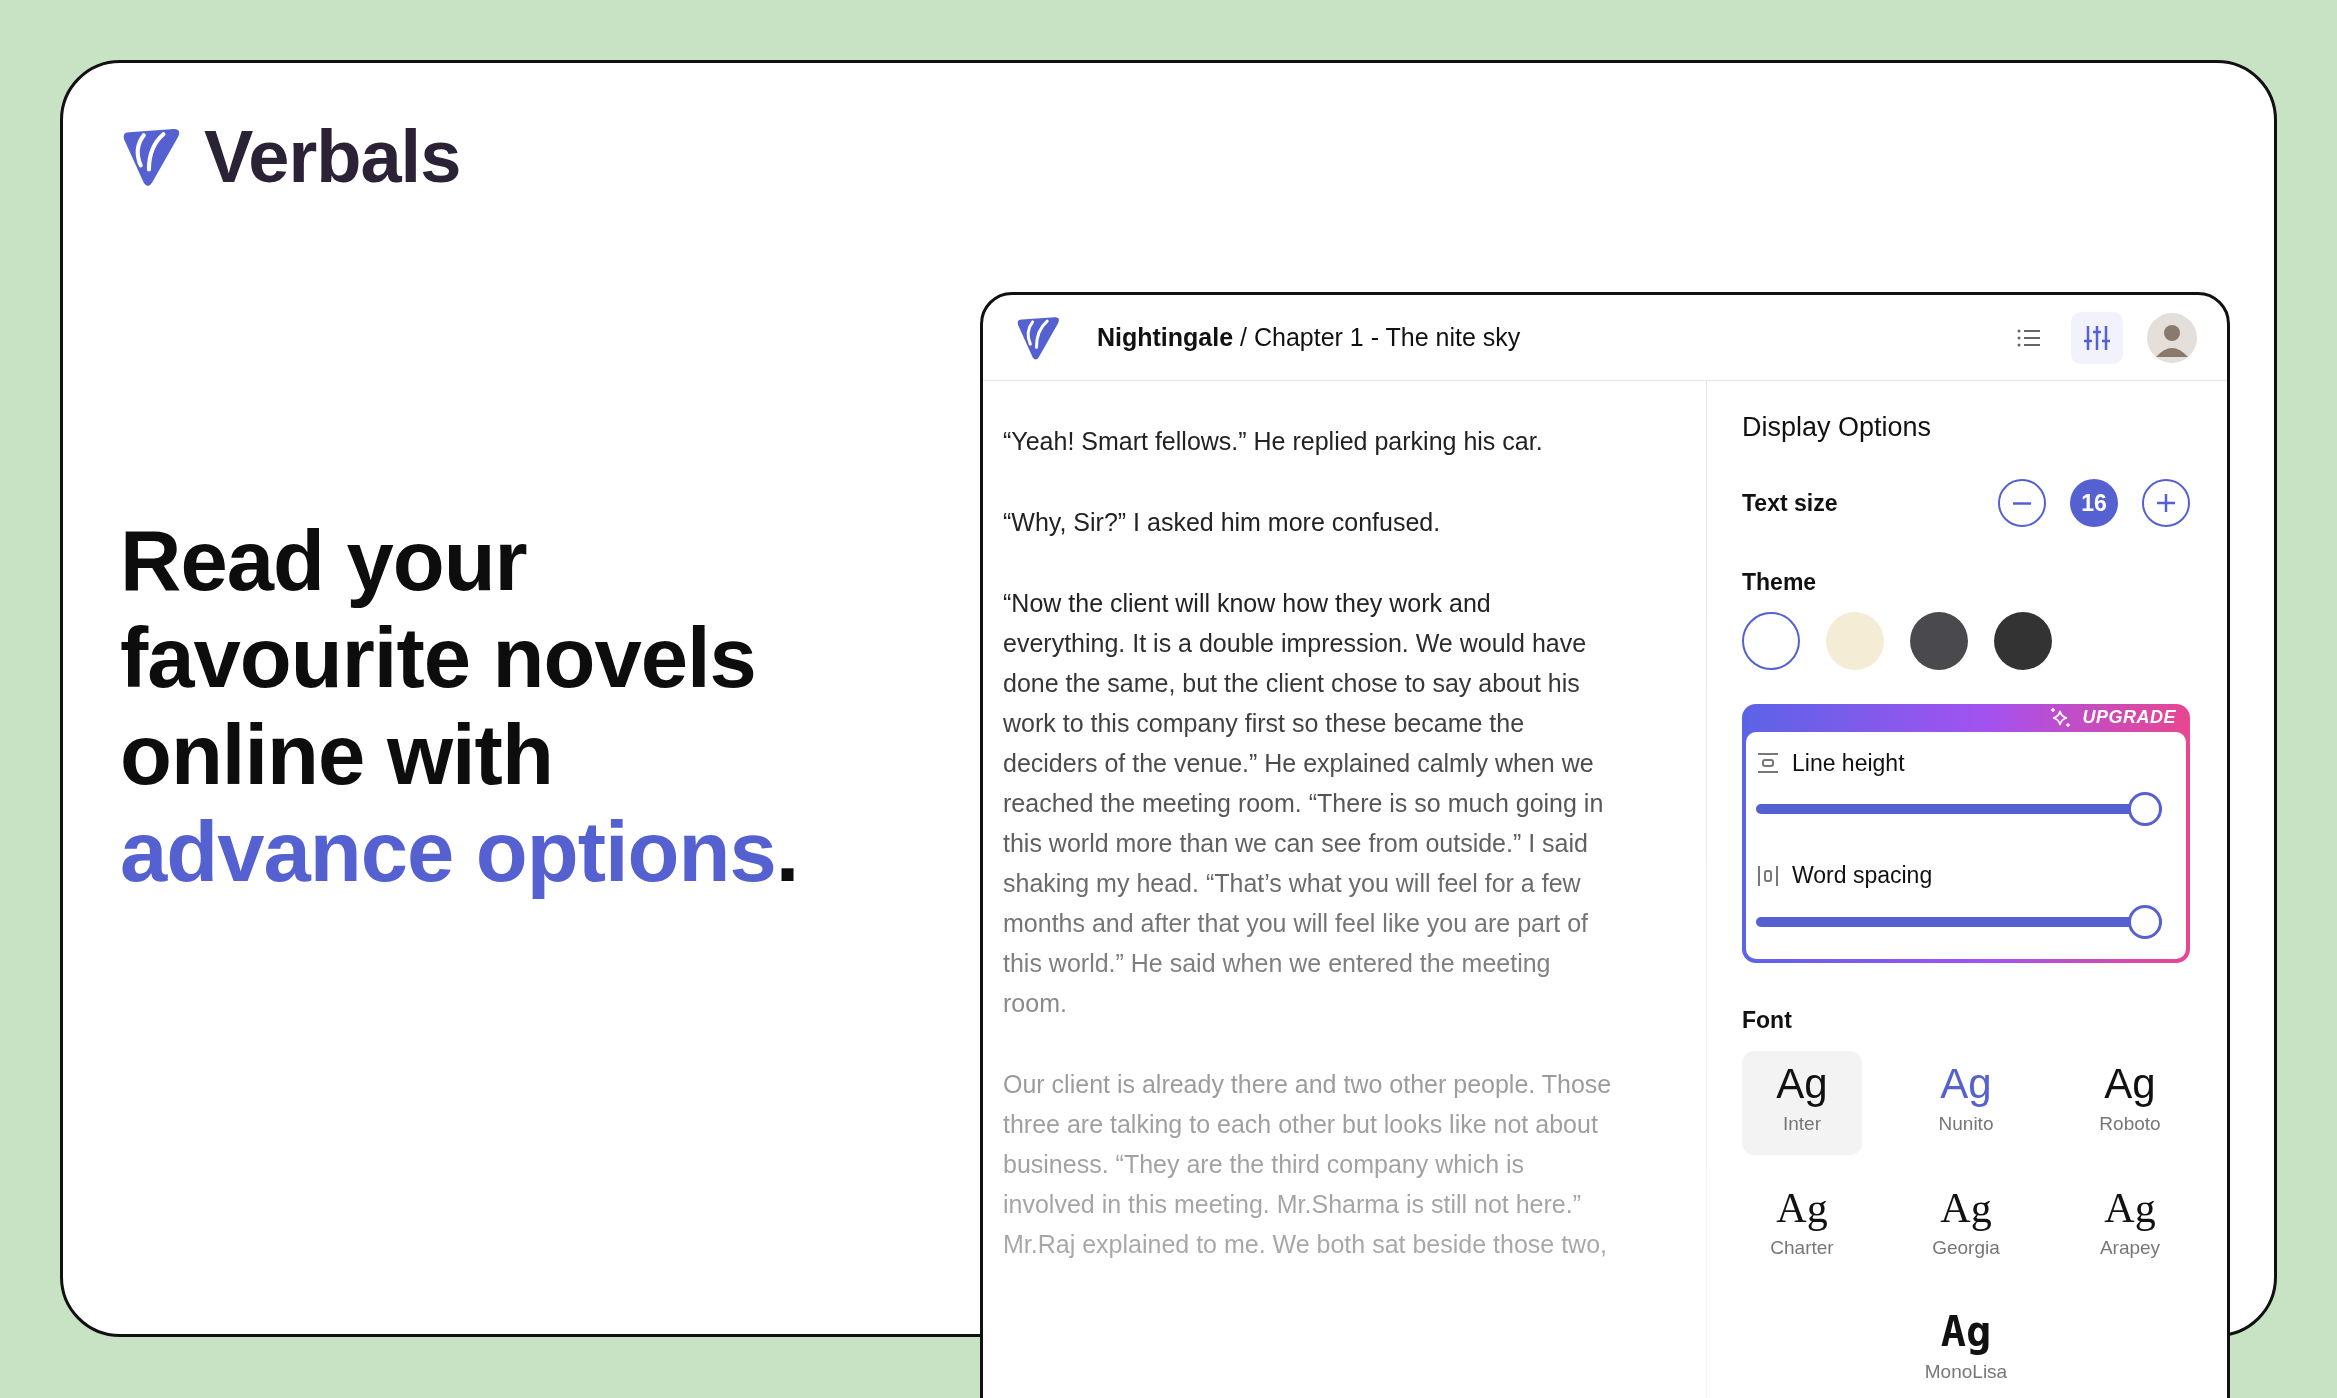 This screenshot has width=2337, height=1398. Describe the element at coordinates (1802, 1124) in the screenshot. I see `font-name: Inter` at that location.